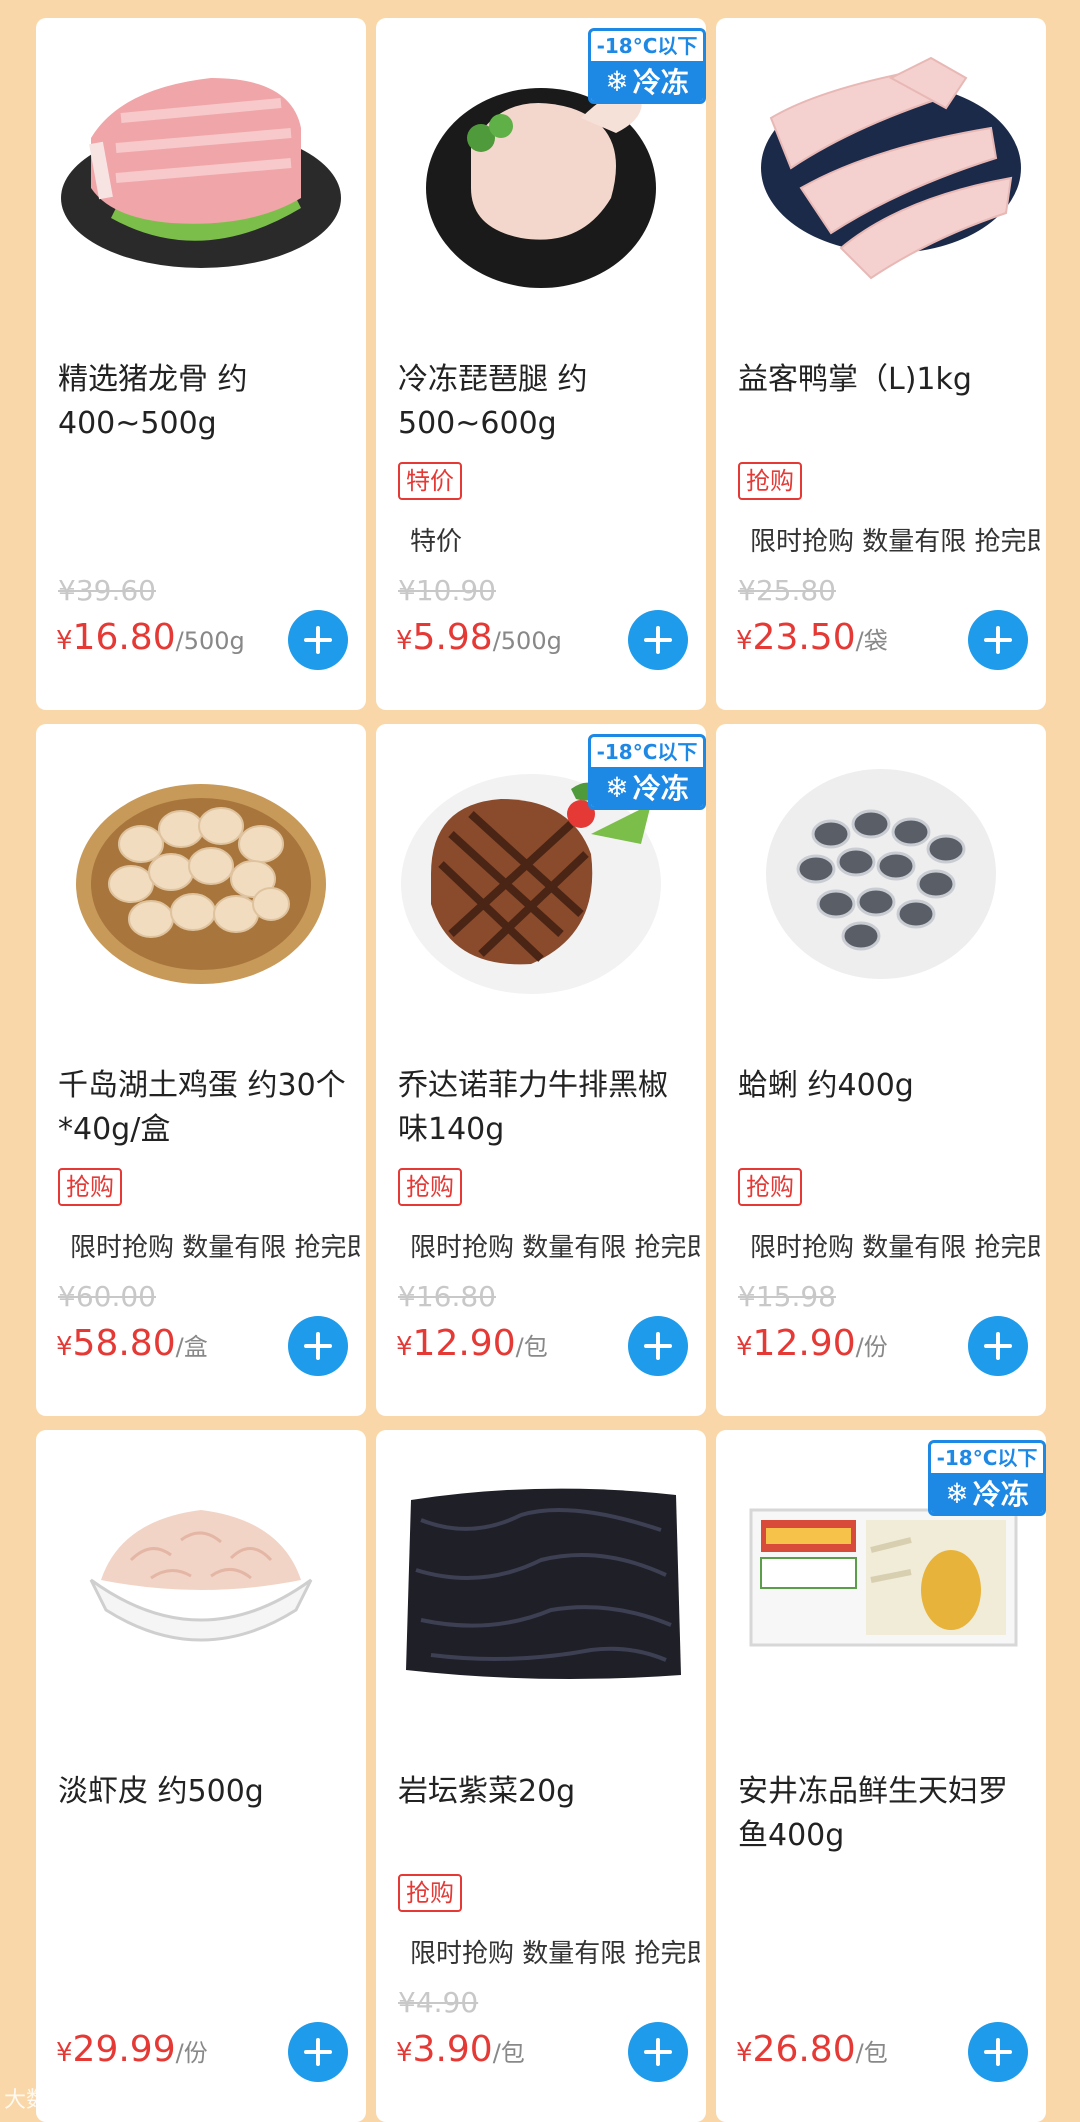 The height and width of the screenshot is (2122, 1080). I want to click on product-title: 益客鸭掌（L)1kg, so click(883, 380).